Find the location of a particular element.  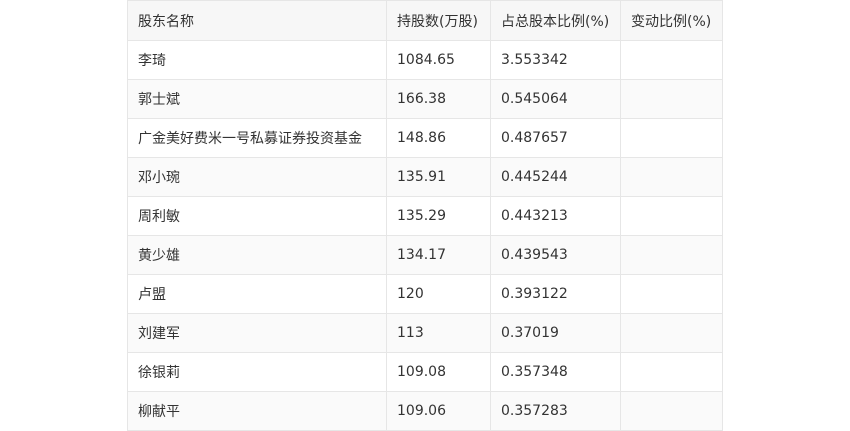

cell-shareholder-name: 卢盟 is located at coordinates (257, 294).